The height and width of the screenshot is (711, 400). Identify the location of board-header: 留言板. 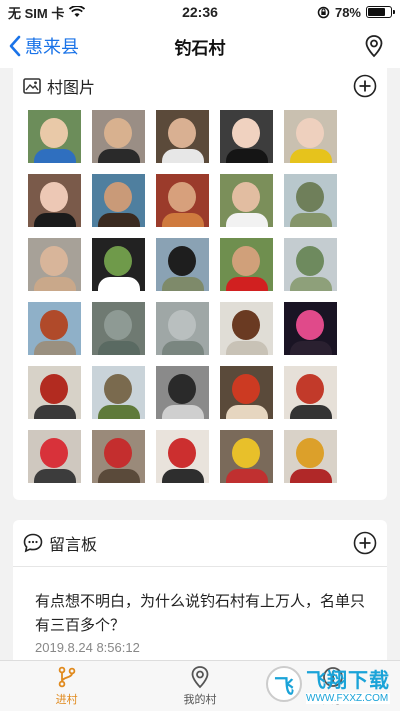
(200, 543).